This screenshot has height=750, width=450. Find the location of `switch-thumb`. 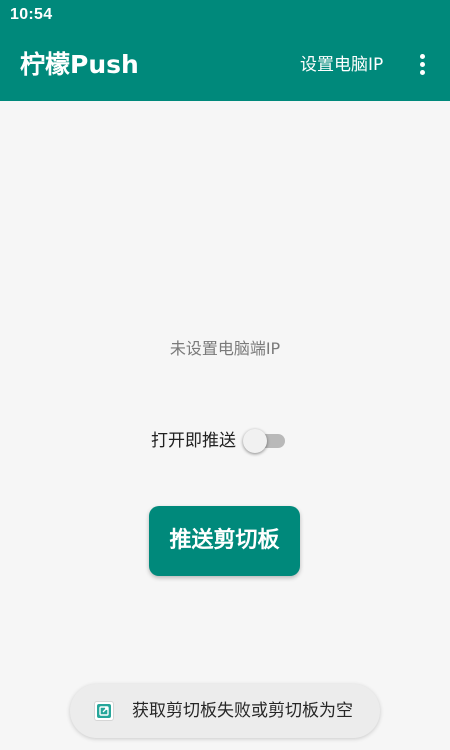

switch-thumb is located at coordinates (255, 441).